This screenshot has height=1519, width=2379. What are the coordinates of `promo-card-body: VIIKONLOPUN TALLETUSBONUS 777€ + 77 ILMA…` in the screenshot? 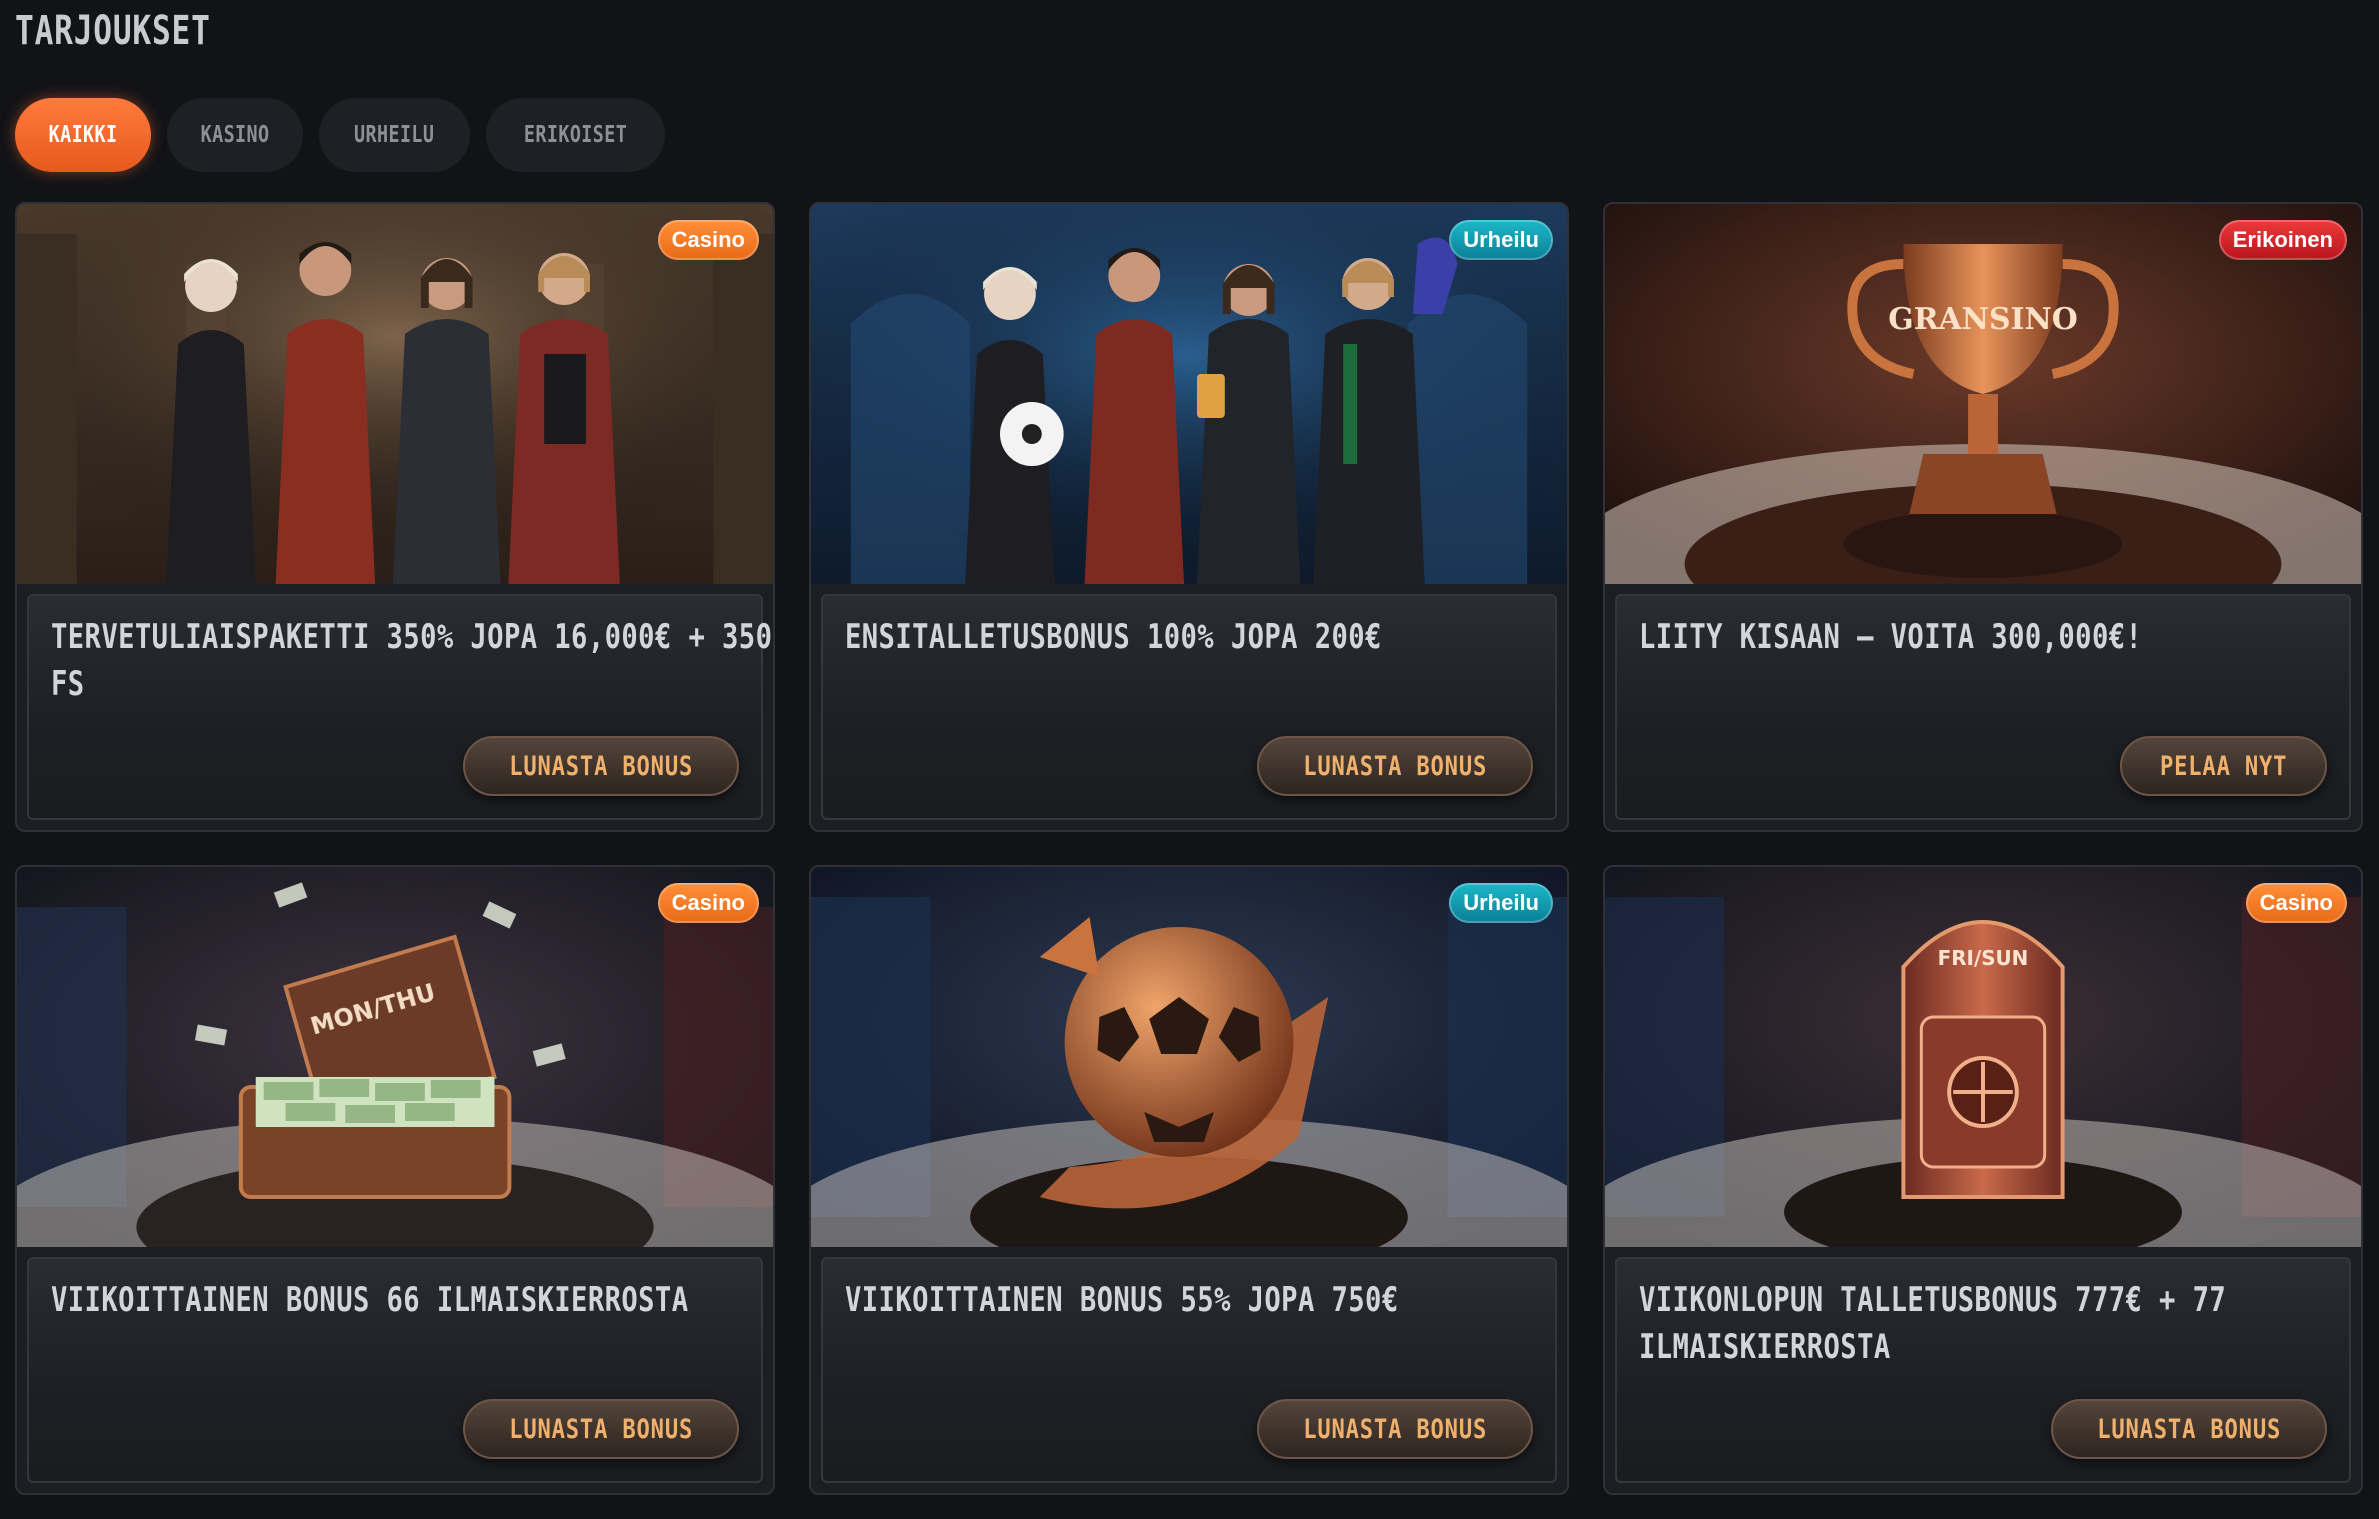 It's located at (1983, 1370).